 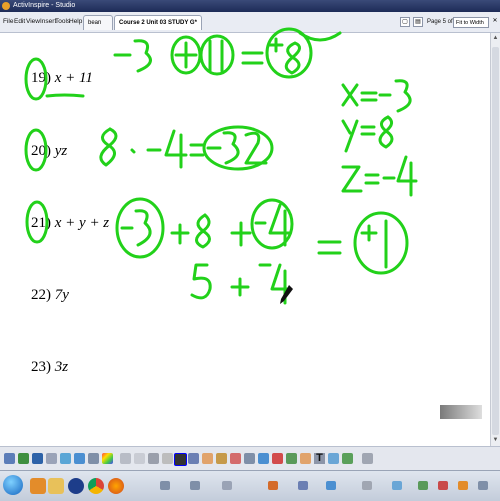 I want to click on circle-20-mark, so click(x=36, y=150).